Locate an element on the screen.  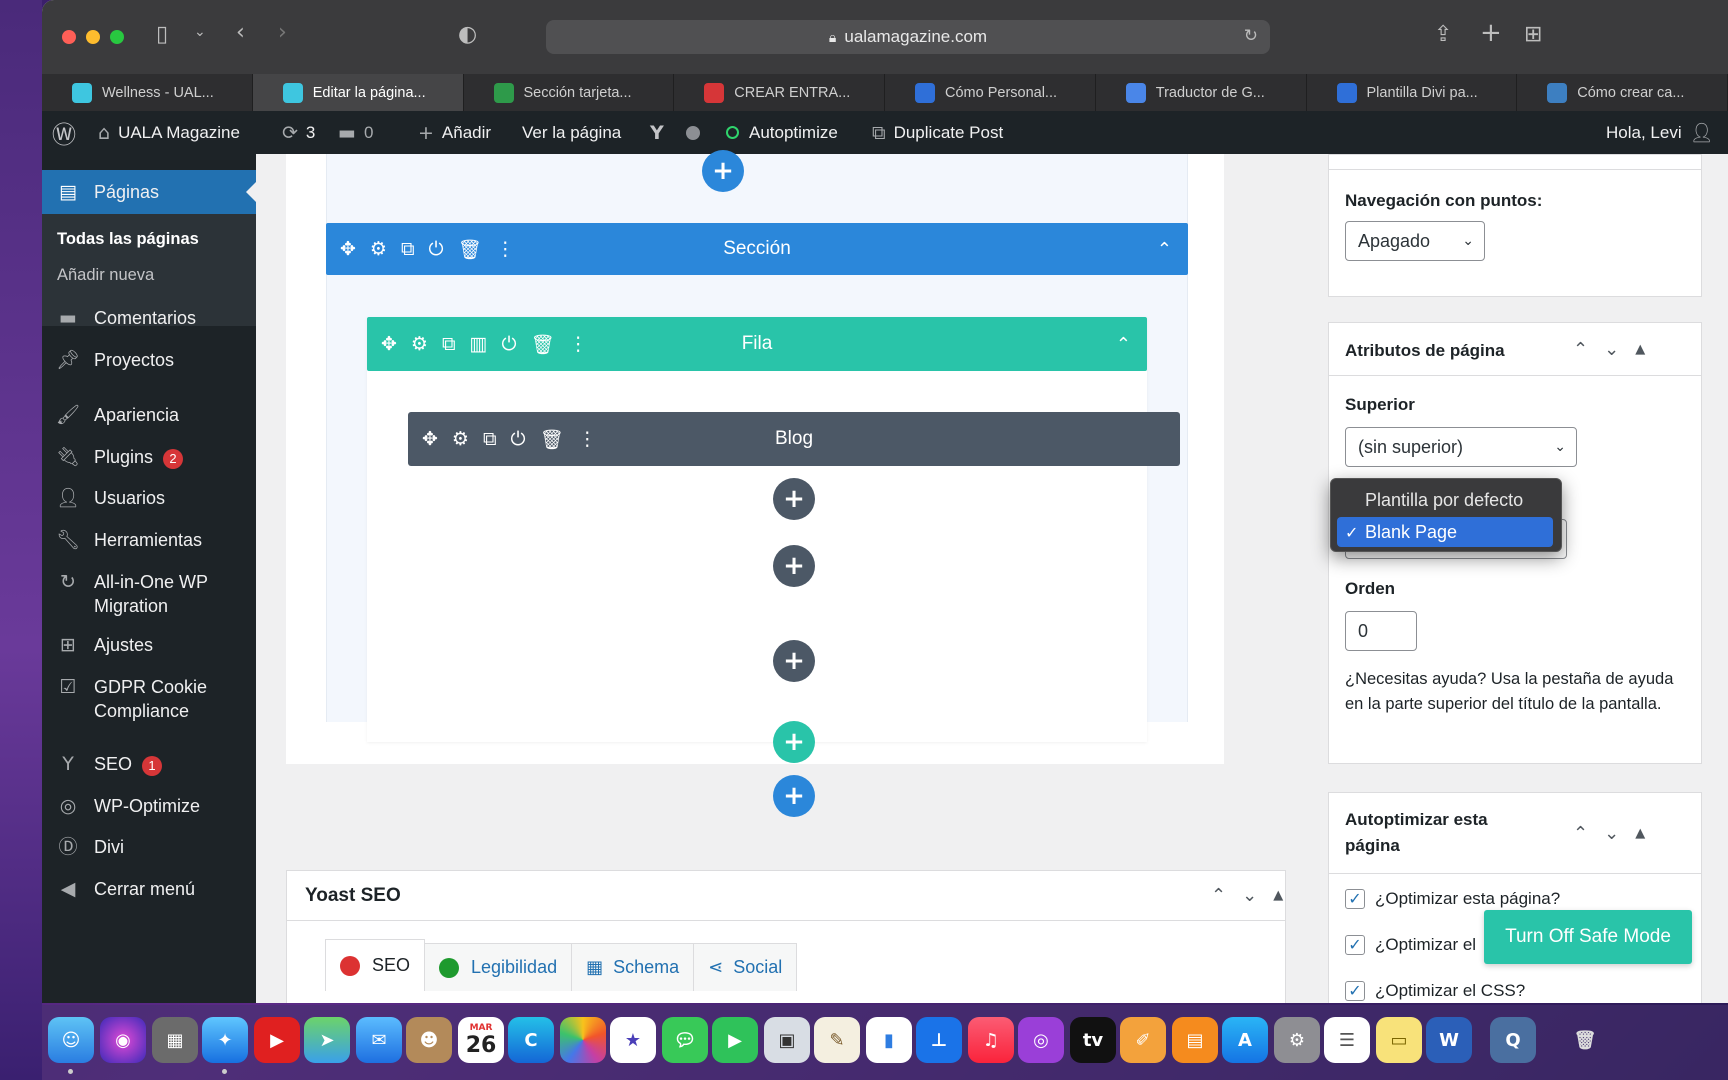
maximize-window-button is located at coordinates (117, 37).